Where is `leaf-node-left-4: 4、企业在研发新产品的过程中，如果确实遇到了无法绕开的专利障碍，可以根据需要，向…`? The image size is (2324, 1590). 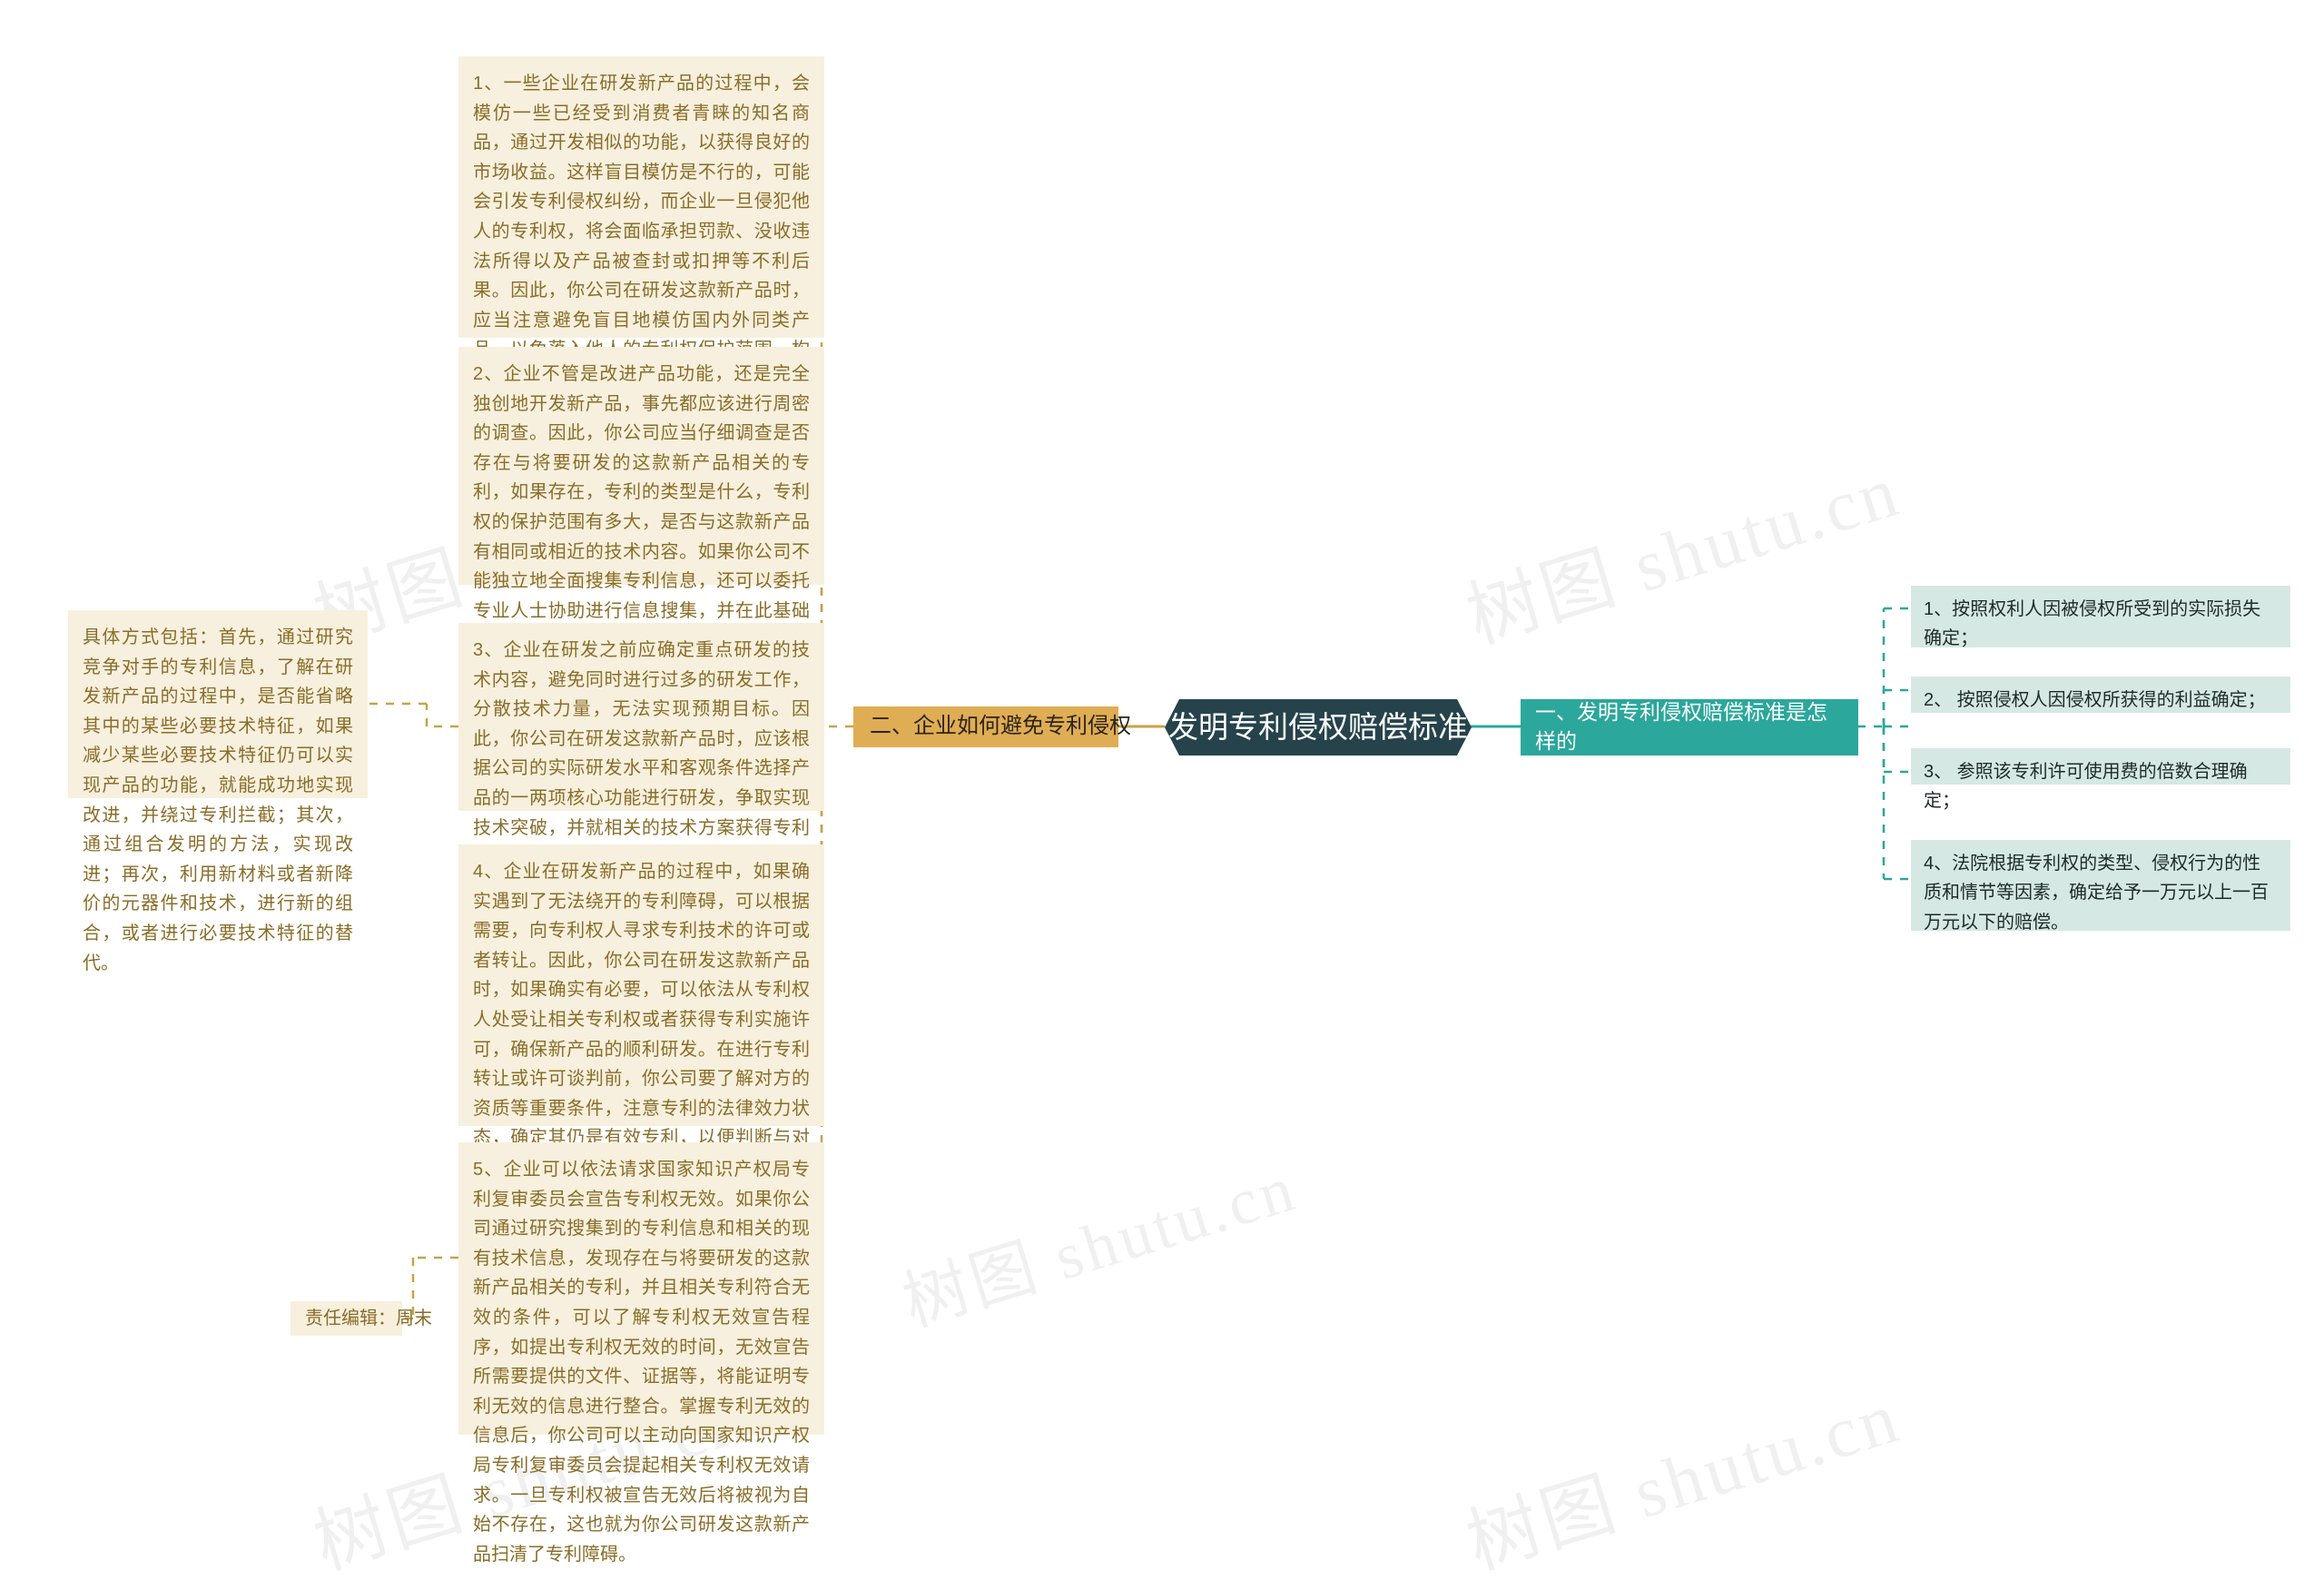 leaf-node-left-4: 4、企业在研发新产品的过程中，如果确实遇到了无法绕开的专利障碍，可以根据需要，向… is located at coordinates (641, 1026).